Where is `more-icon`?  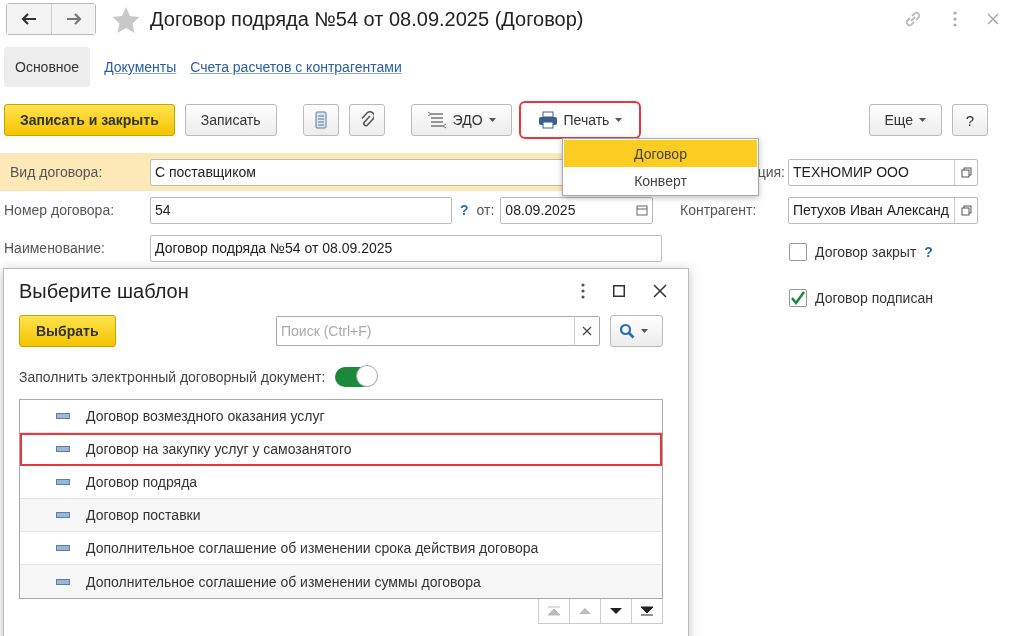
more-icon is located at coordinates (583, 291).